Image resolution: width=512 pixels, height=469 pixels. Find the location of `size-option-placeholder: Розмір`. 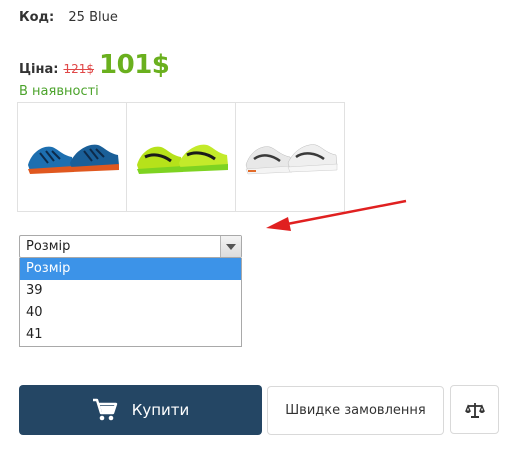

size-option-placeholder: Розмір is located at coordinates (130, 269).